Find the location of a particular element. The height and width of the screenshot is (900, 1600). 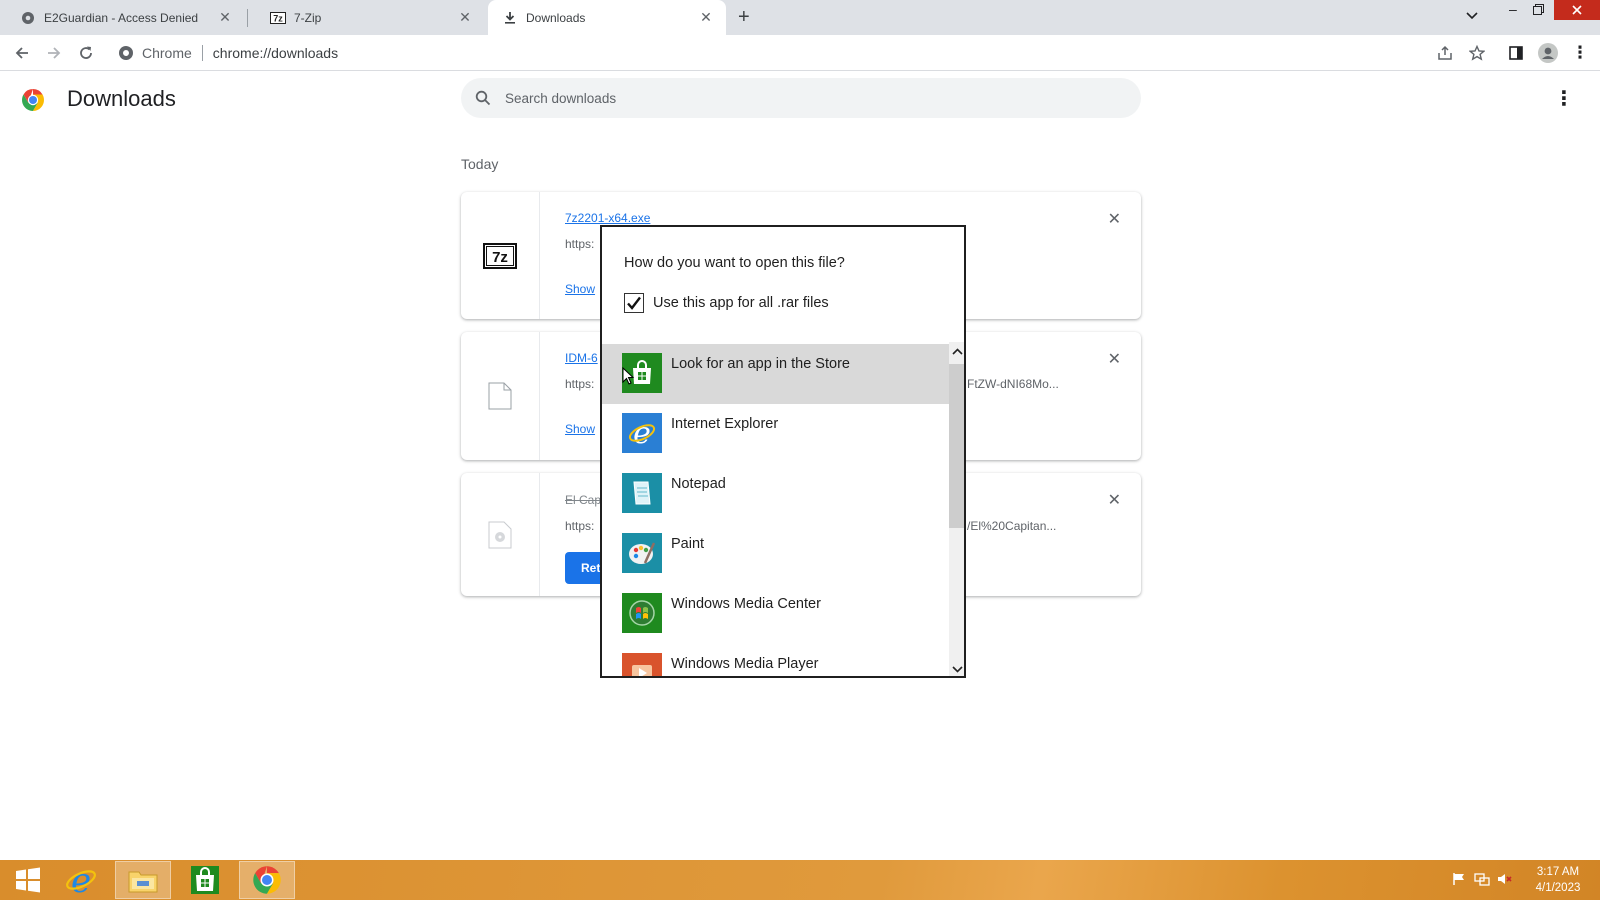

dialog-question: How do you want to open this file? is located at coordinates (734, 263).